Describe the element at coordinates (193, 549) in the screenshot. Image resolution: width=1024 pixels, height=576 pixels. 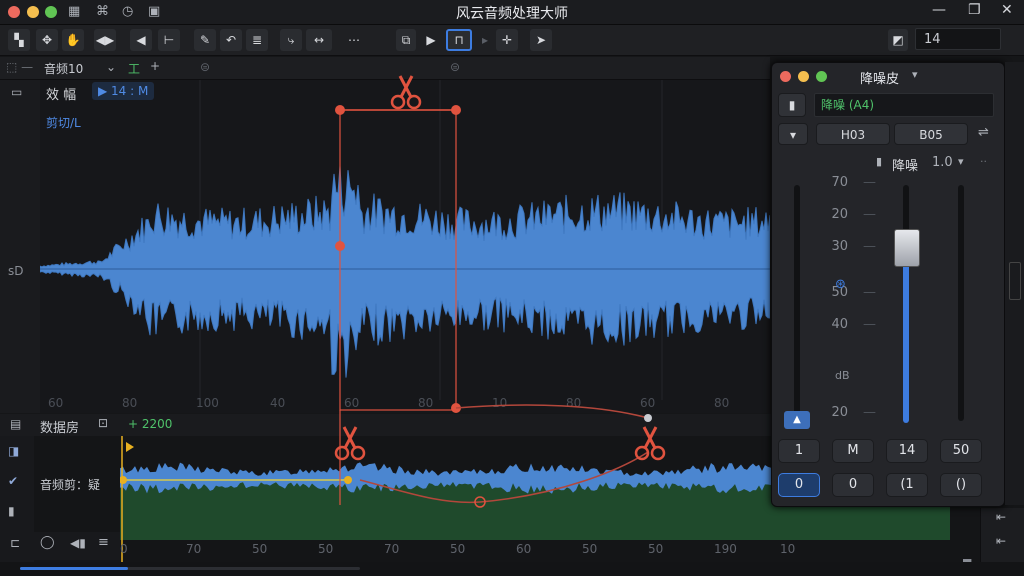
I see `lower-axis-tick-label: 70` at that location.